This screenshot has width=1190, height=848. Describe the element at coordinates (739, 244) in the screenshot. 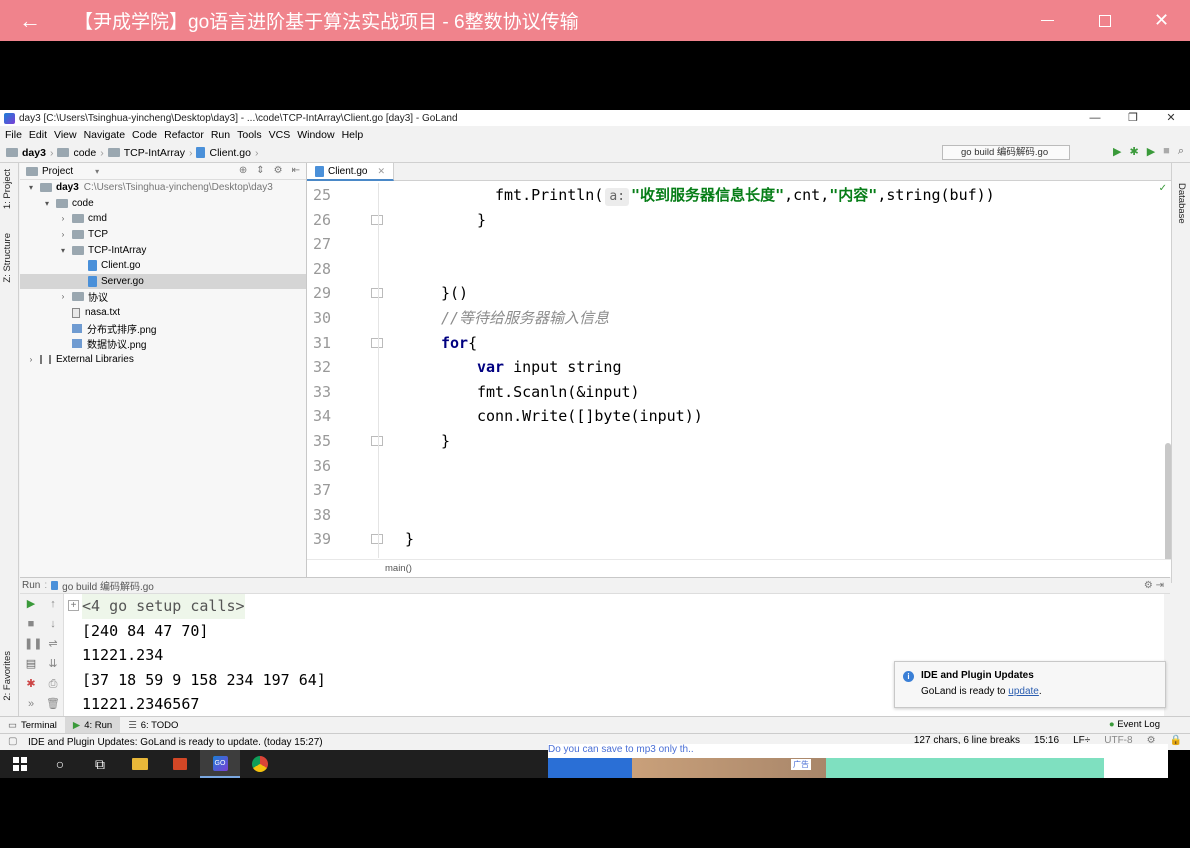

I see `code-line: 27` at that location.